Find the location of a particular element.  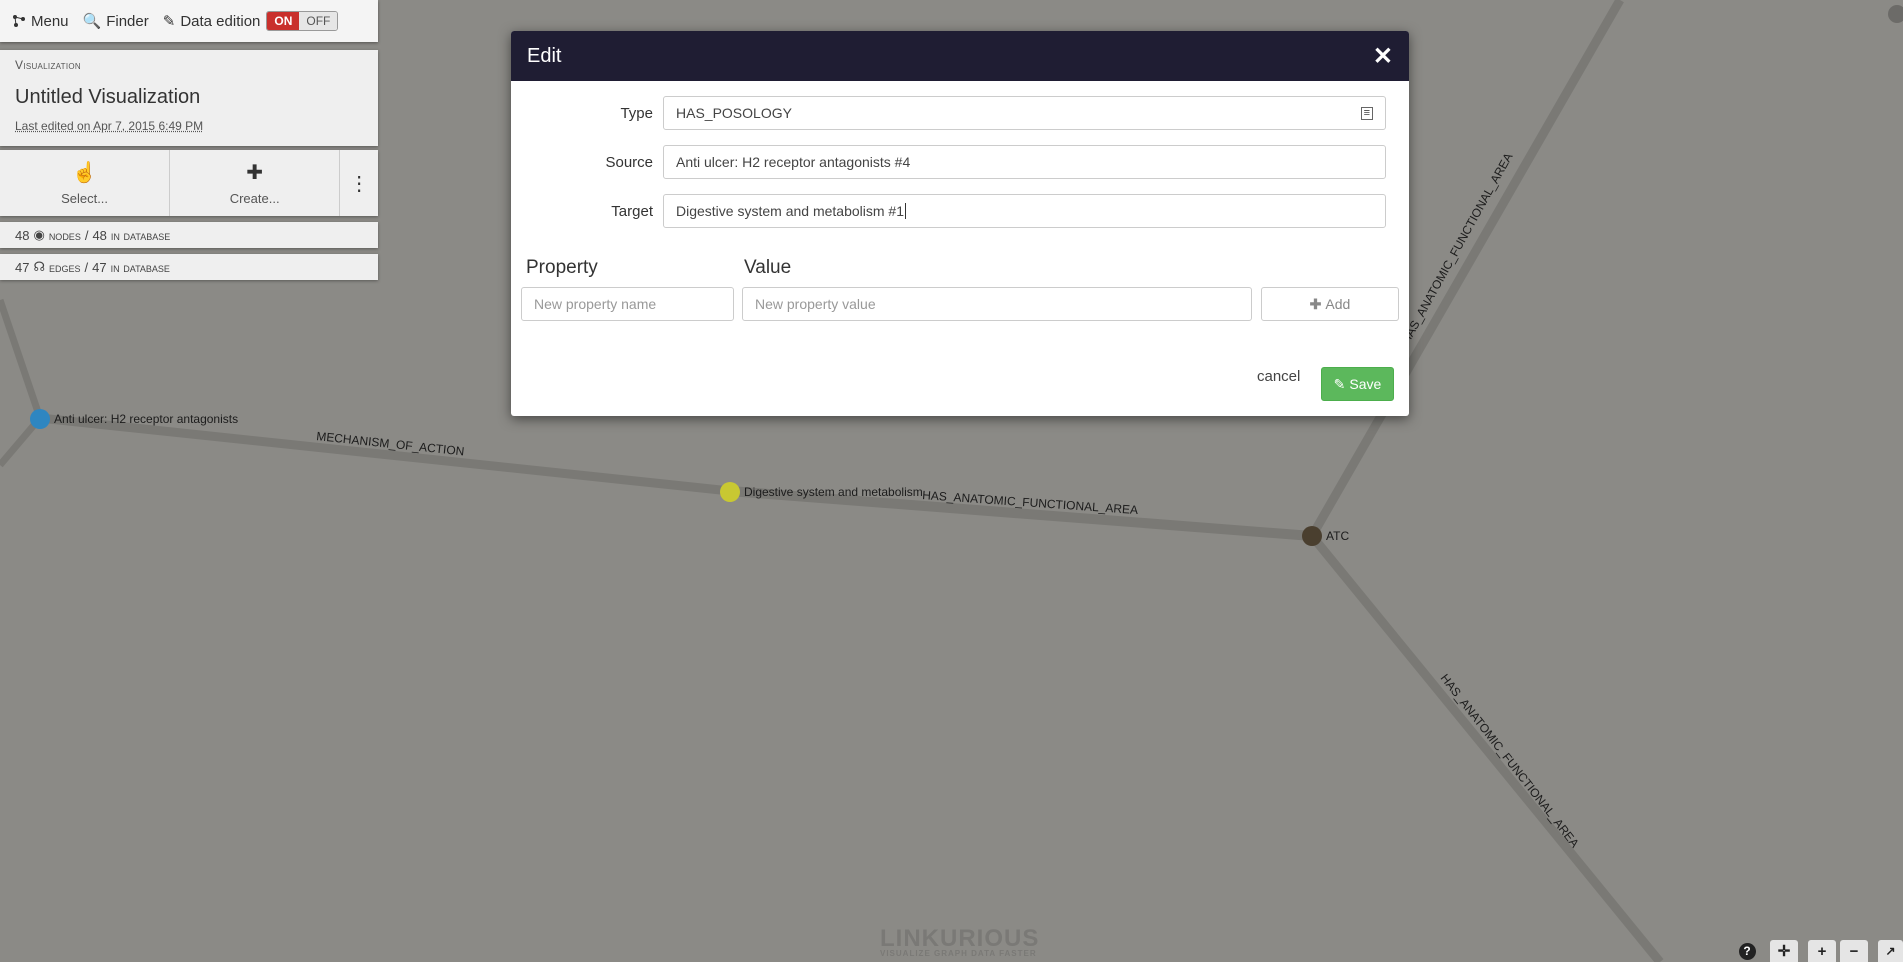

graph-menu-icon is located at coordinates (19, 21).